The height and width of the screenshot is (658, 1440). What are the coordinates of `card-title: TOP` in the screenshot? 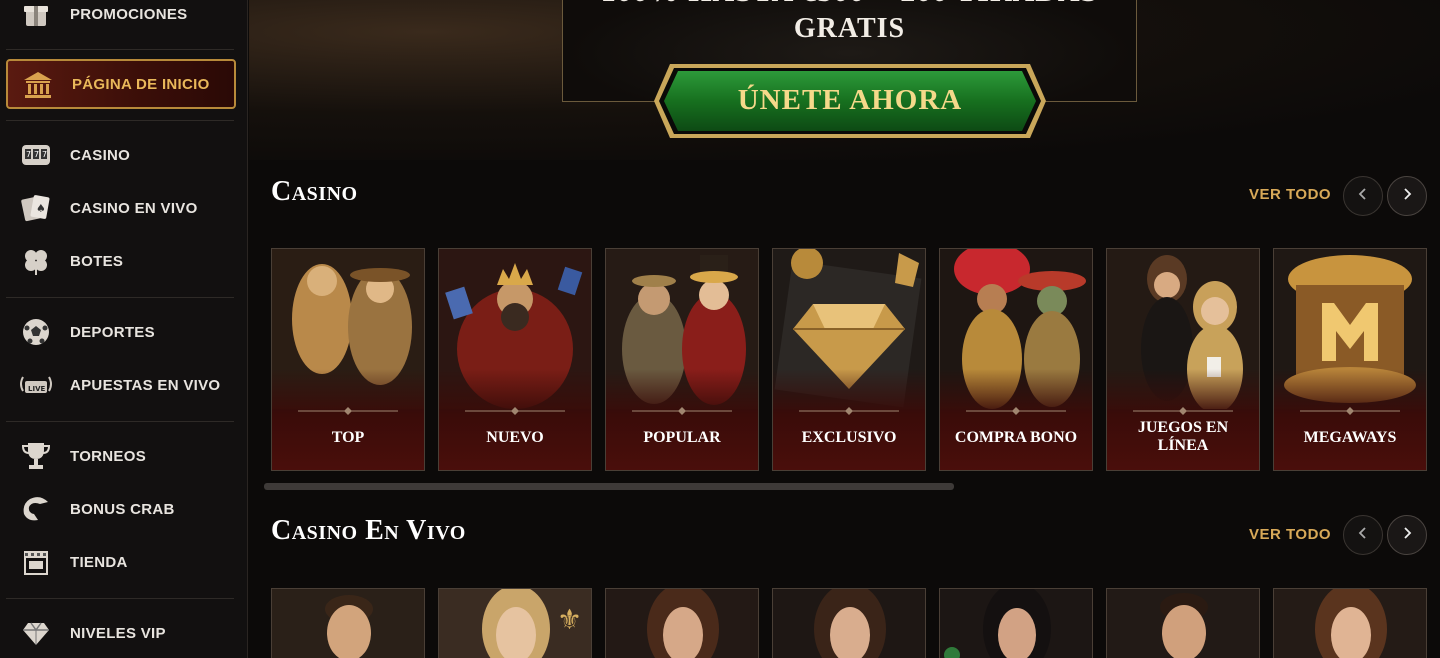 It's located at (348, 437).